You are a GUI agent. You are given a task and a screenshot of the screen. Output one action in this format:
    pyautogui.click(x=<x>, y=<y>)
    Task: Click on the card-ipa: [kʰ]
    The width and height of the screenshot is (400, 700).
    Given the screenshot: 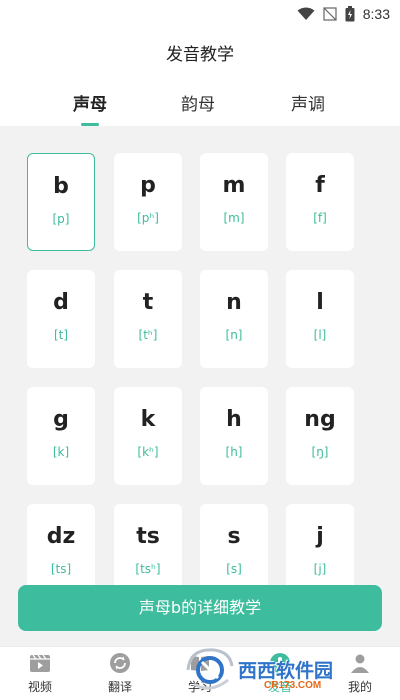 What is the action you would take?
    pyautogui.click(x=148, y=452)
    